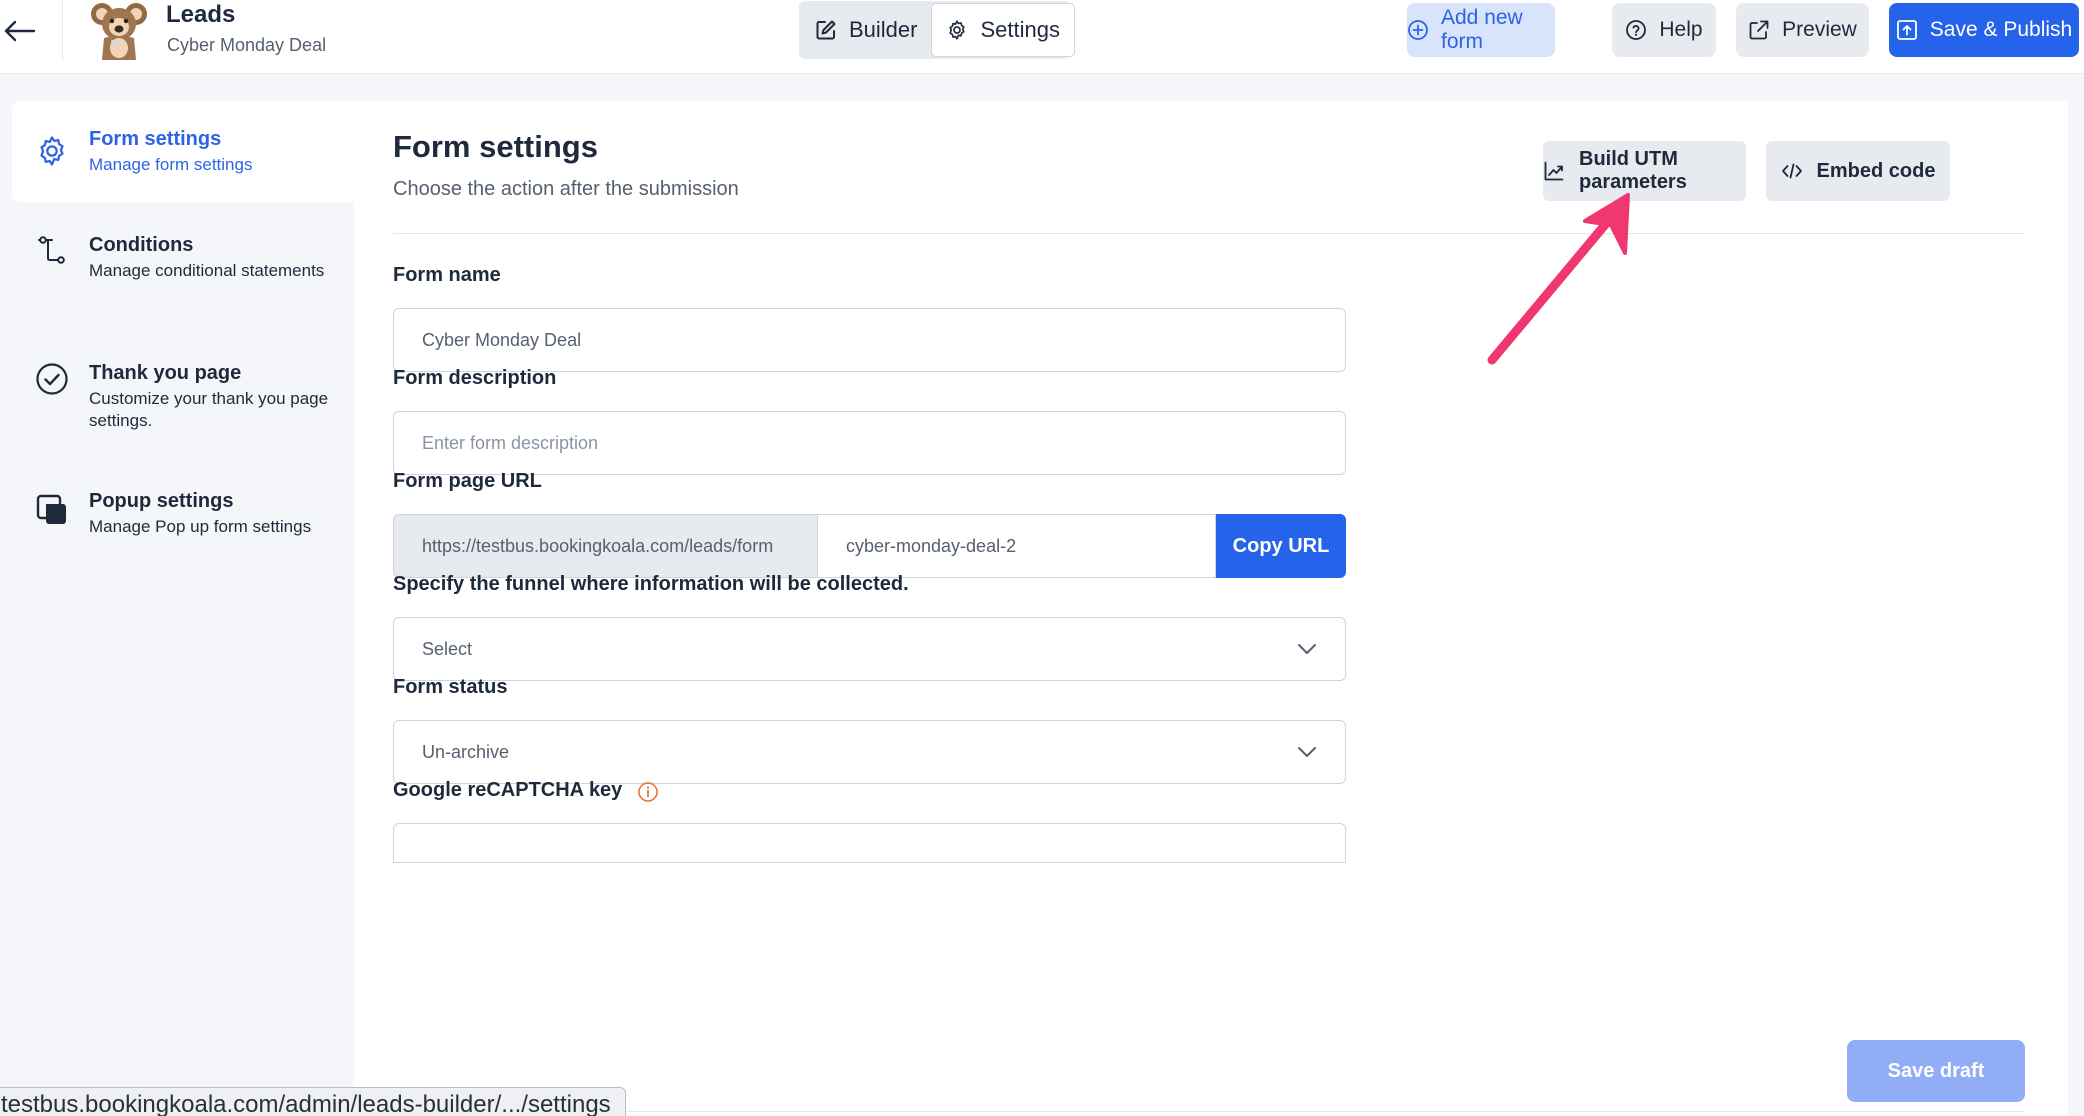 This screenshot has height=1116, width=2084. Describe the element at coordinates (1020, 29) in the screenshot. I see `settings-tab-label: Settings` at that location.